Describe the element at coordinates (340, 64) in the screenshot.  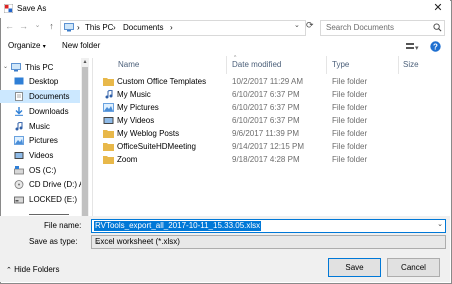
I see `column-header-type: Type` at that location.